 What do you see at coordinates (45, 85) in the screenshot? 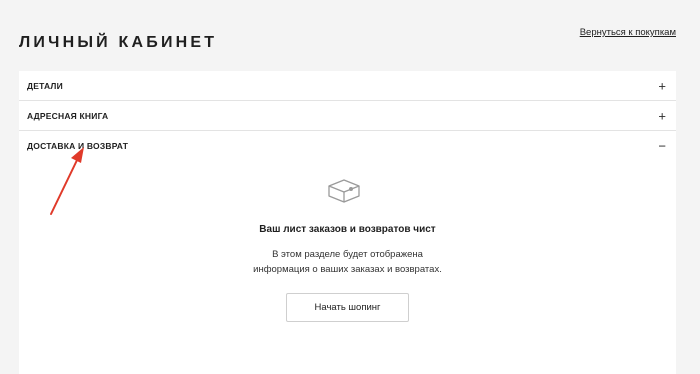
I see `accordion-item-label: ДЕТАЛИ` at bounding box center [45, 85].